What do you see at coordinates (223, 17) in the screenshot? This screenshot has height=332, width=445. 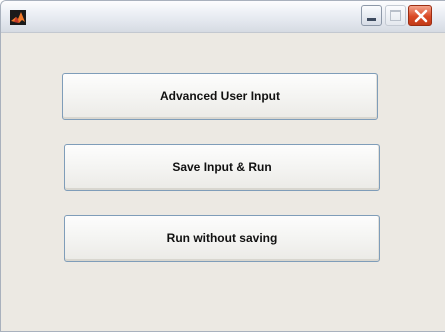 I see `title-bar` at bounding box center [223, 17].